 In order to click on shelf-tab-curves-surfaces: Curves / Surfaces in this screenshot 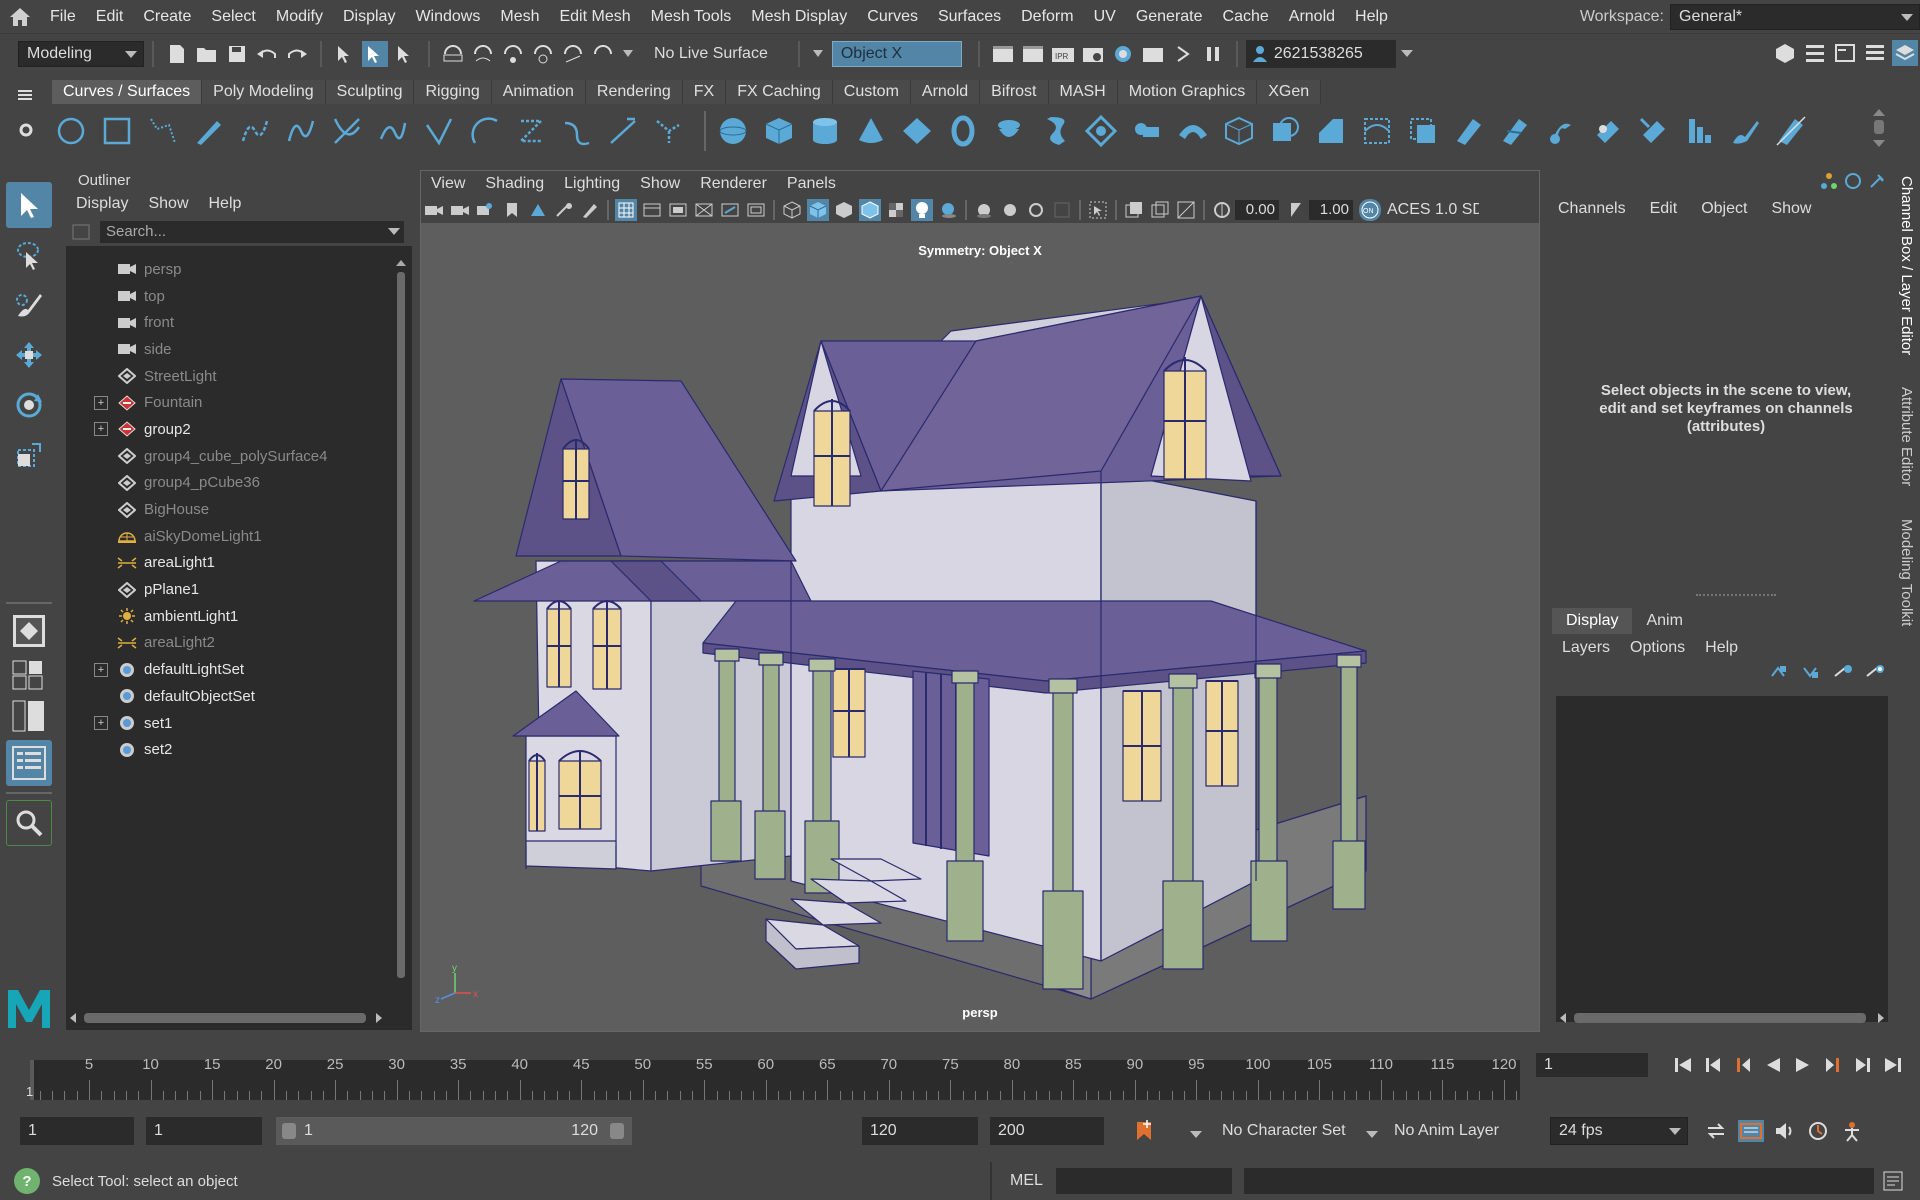, I will do `click(127, 92)`.